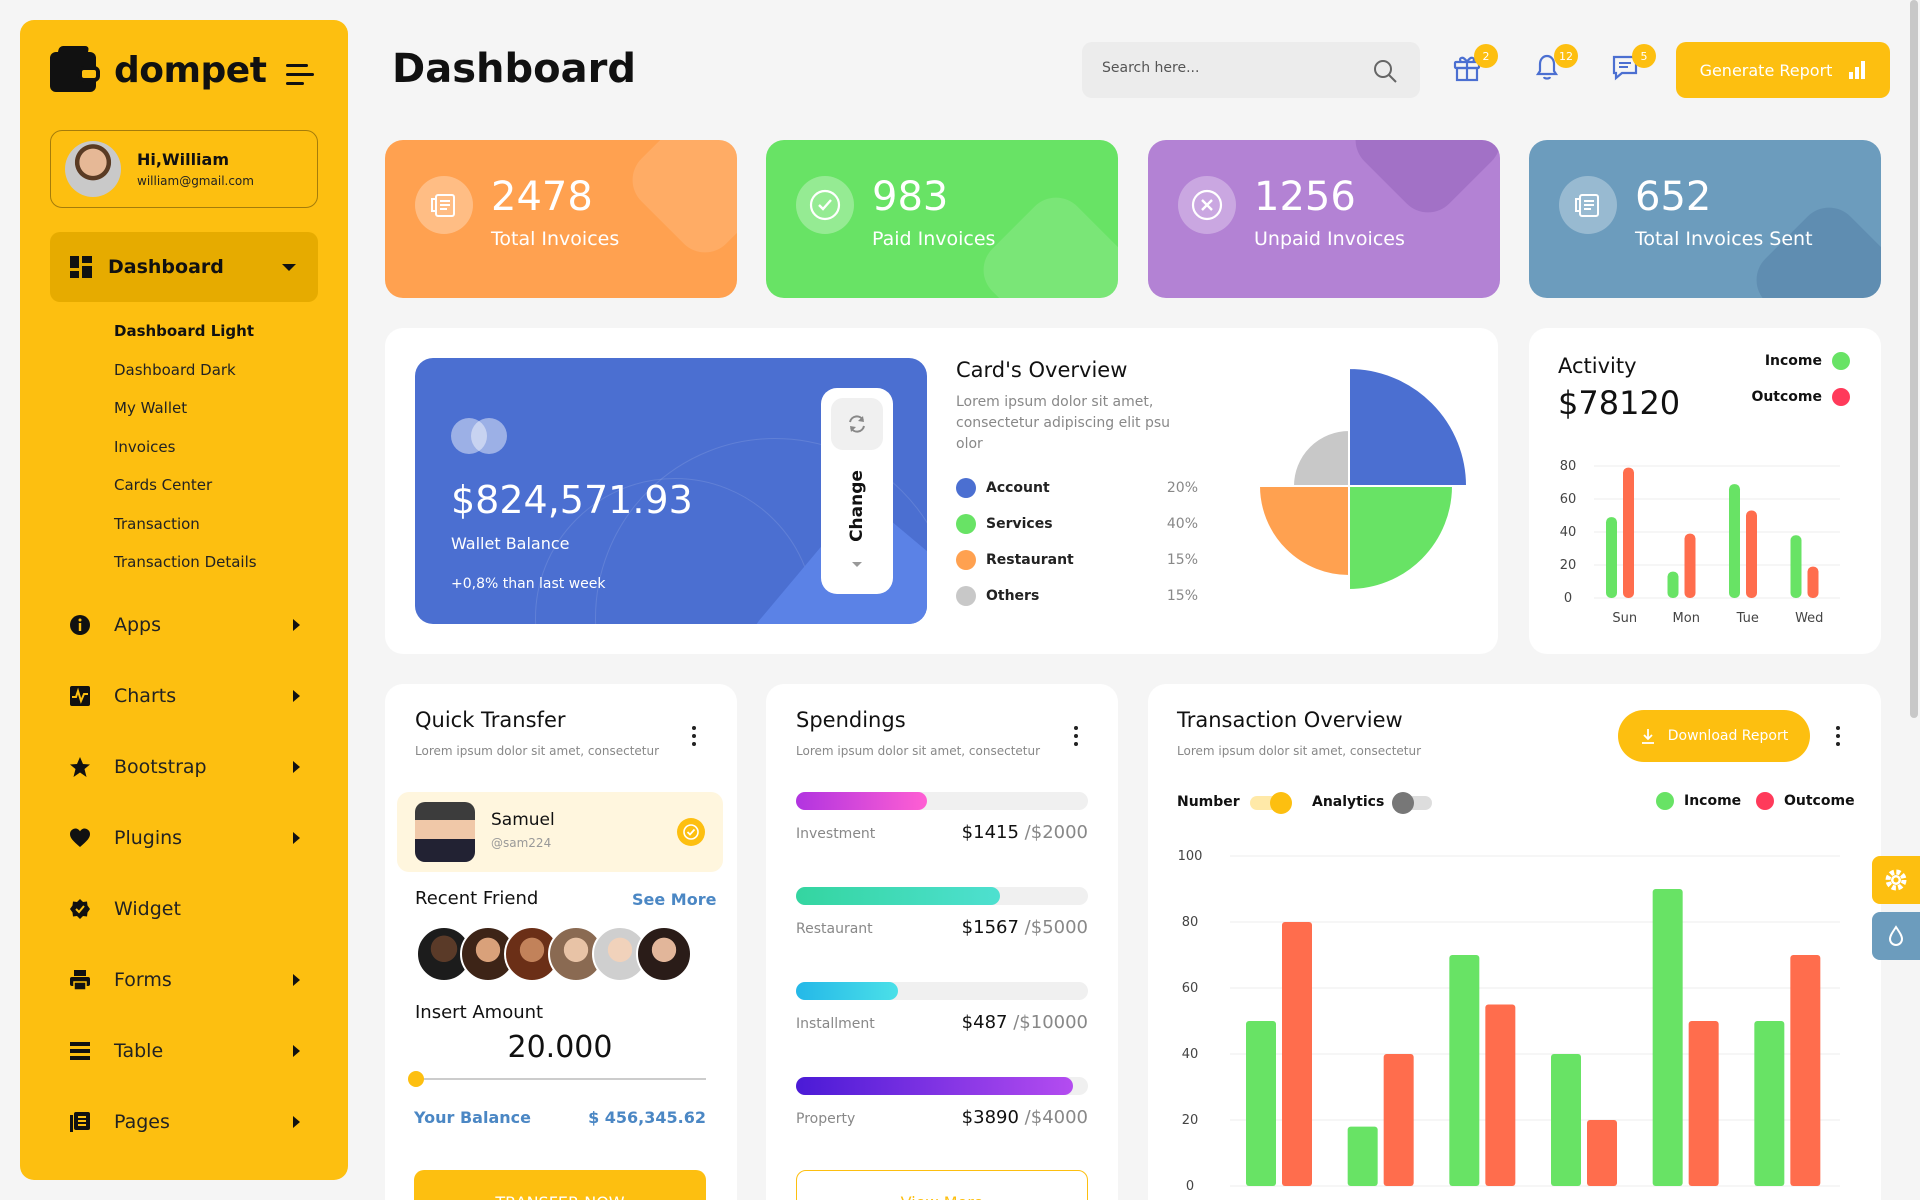  What do you see at coordinates (836, 834) in the screenshot?
I see `spending-label: Investment` at bounding box center [836, 834].